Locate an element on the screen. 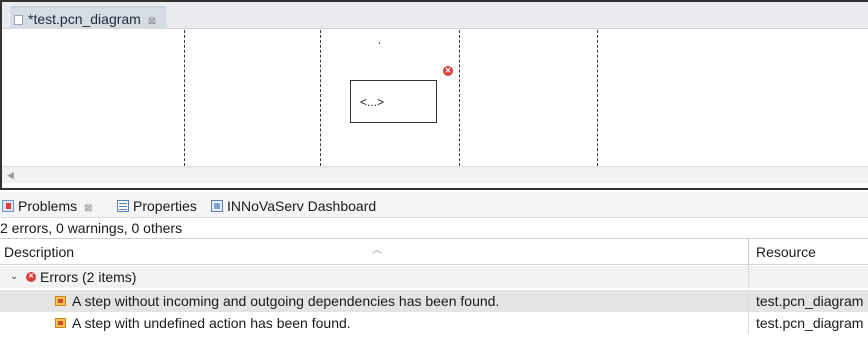 The width and height of the screenshot is (868, 340). tab-properties-label: Properties is located at coordinates (165, 206).